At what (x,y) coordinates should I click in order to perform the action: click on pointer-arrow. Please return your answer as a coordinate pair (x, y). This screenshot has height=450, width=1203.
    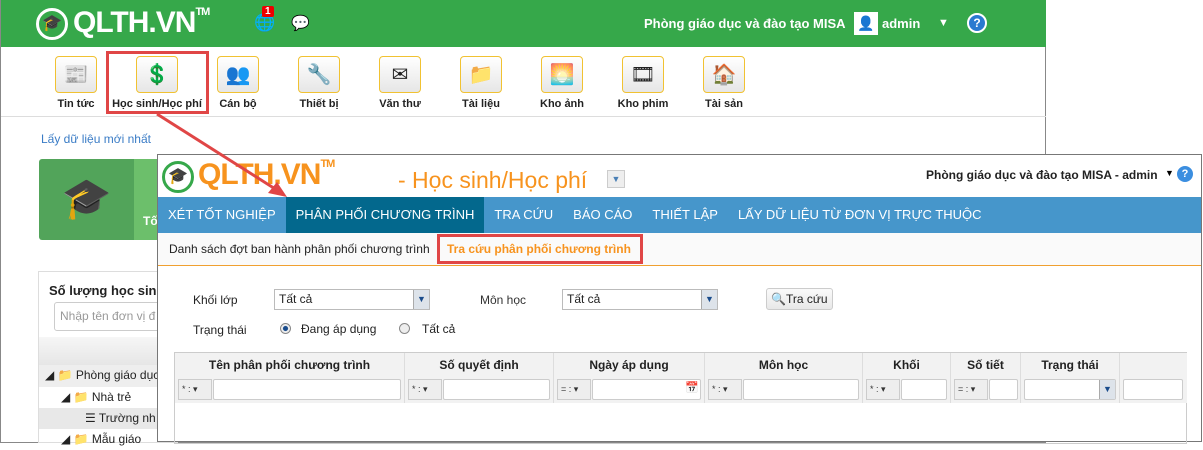
    Looking at the image, I should click on (221, 154).